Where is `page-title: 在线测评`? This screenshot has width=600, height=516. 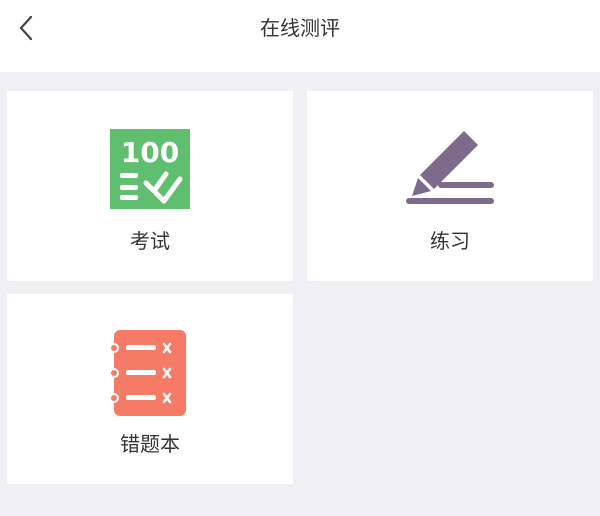
page-title: 在线测评 is located at coordinates (300, 28).